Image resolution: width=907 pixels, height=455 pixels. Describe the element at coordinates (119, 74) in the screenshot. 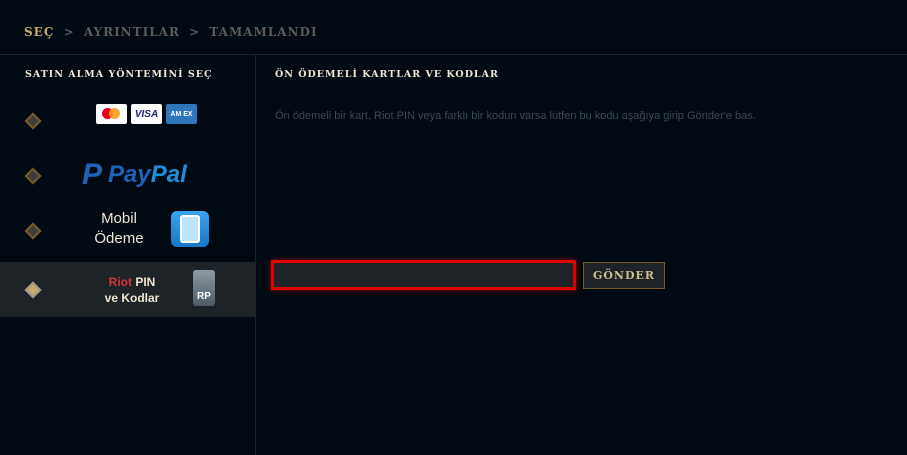

I see `sidebar-title: SATIN ALMA YÖNTEMİNİ SEÇ` at that location.